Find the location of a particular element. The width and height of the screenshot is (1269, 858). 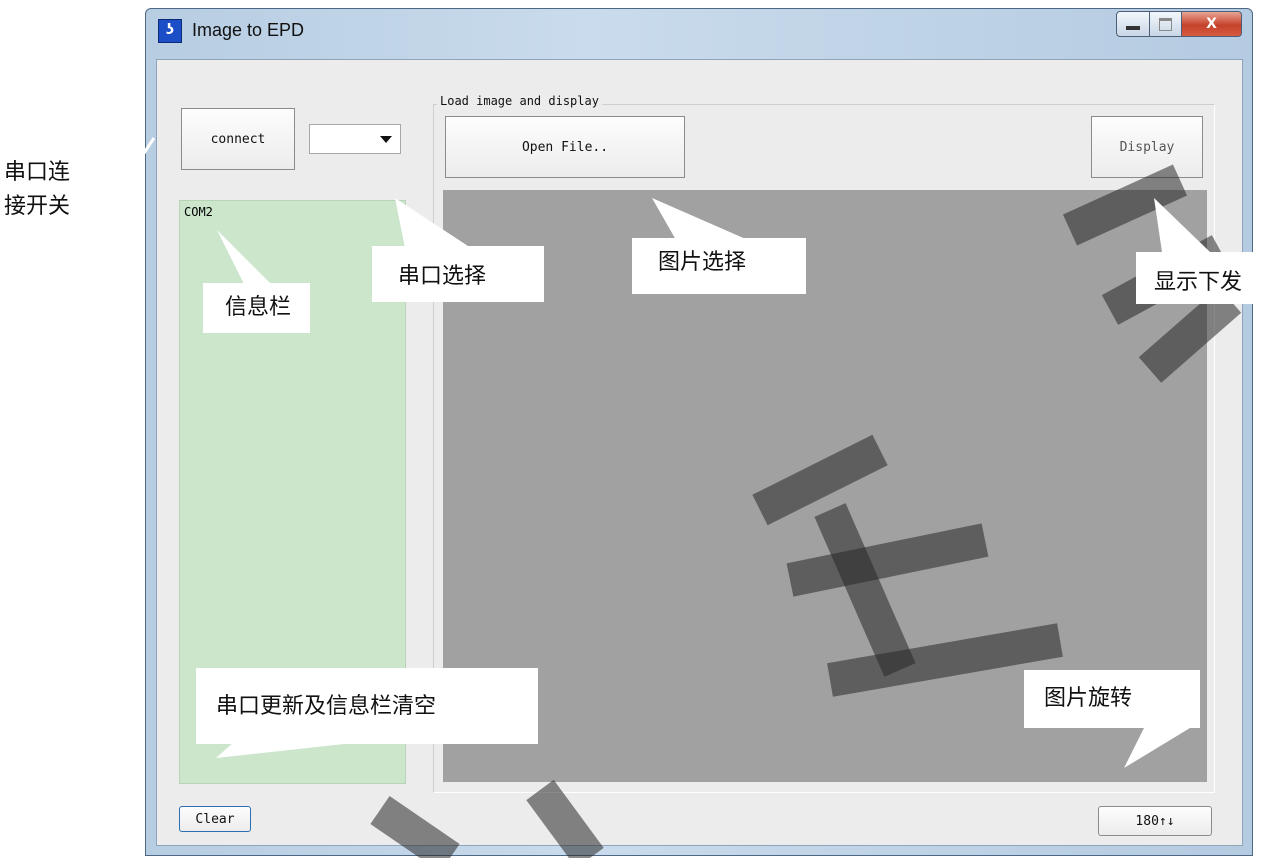

annotation-refresh-clear: 串口更新及信息栏清空 is located at coordinates (367, 706).